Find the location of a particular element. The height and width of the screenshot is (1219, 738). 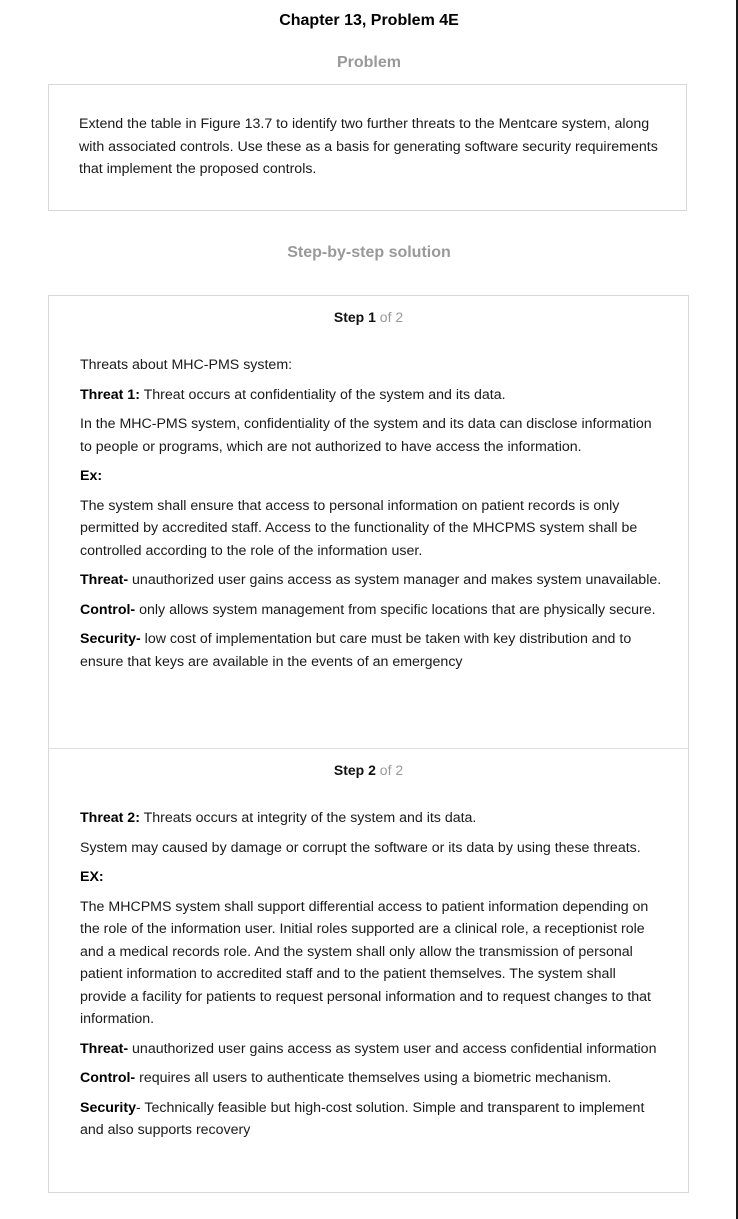

step-2-header: Step 2 of 2 is located at coordinates (368, 770).